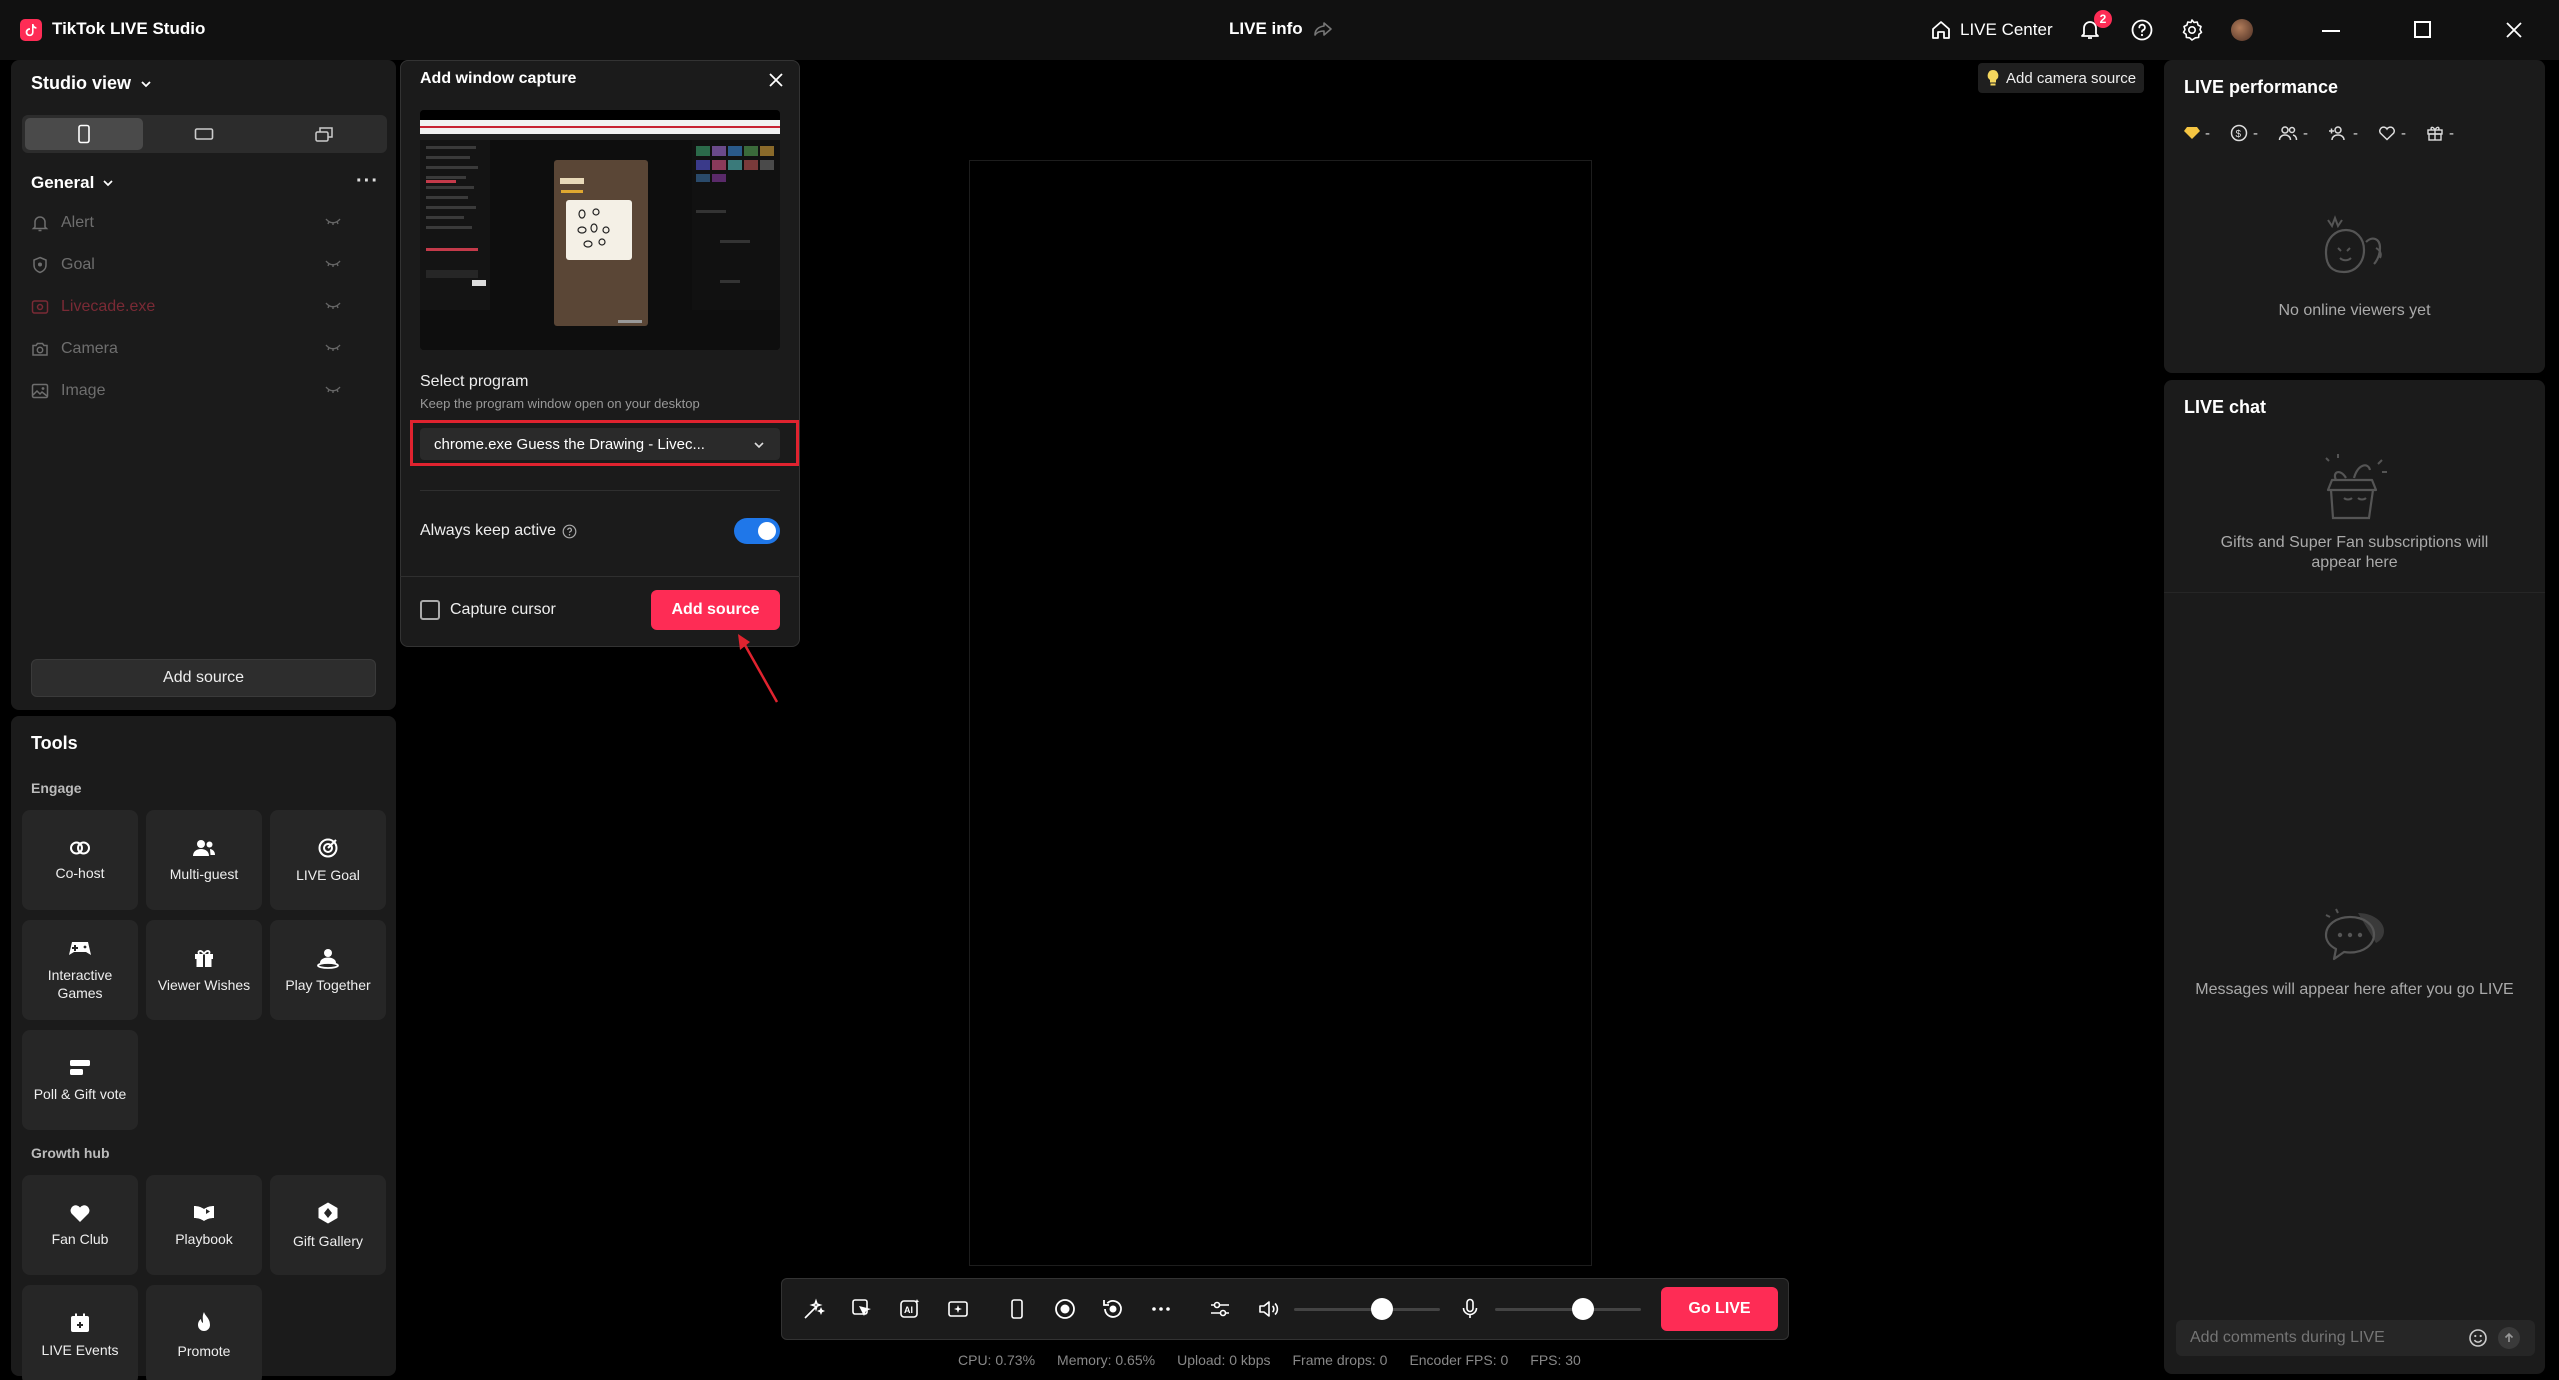 The width and height of the screenshot is (2559, 1380). Describe the element at coordinates (203, 678) in the screenshot. I see `add-source-button: Add source` at that location.